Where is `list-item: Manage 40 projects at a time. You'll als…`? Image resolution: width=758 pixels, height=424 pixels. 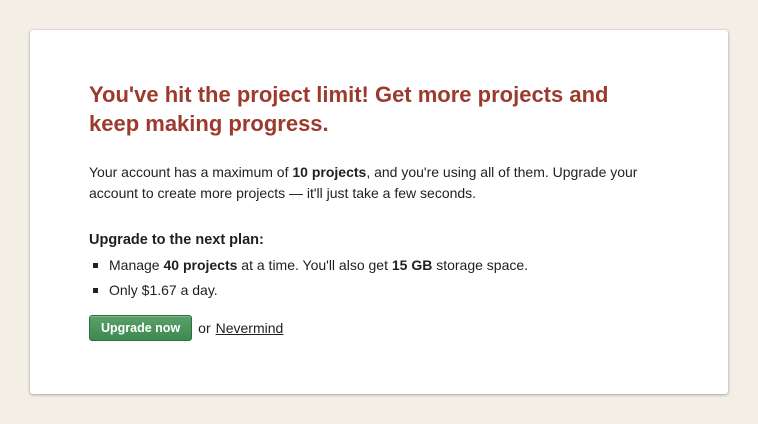
list-item: Manage 40 projects at a time. You'll als… is located at coordinates (379, 265).